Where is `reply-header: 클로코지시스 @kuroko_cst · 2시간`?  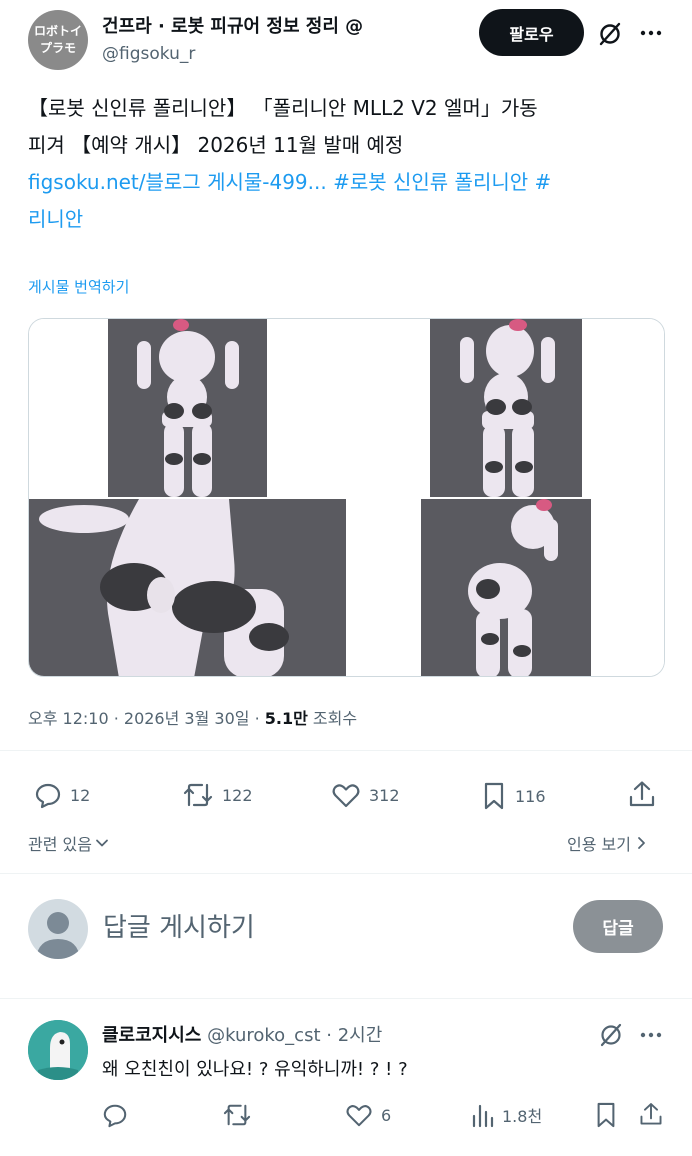
reply-header: 클로코지시스 @kuroko_cst · 2시간 is located at coordinates (242, 1034).